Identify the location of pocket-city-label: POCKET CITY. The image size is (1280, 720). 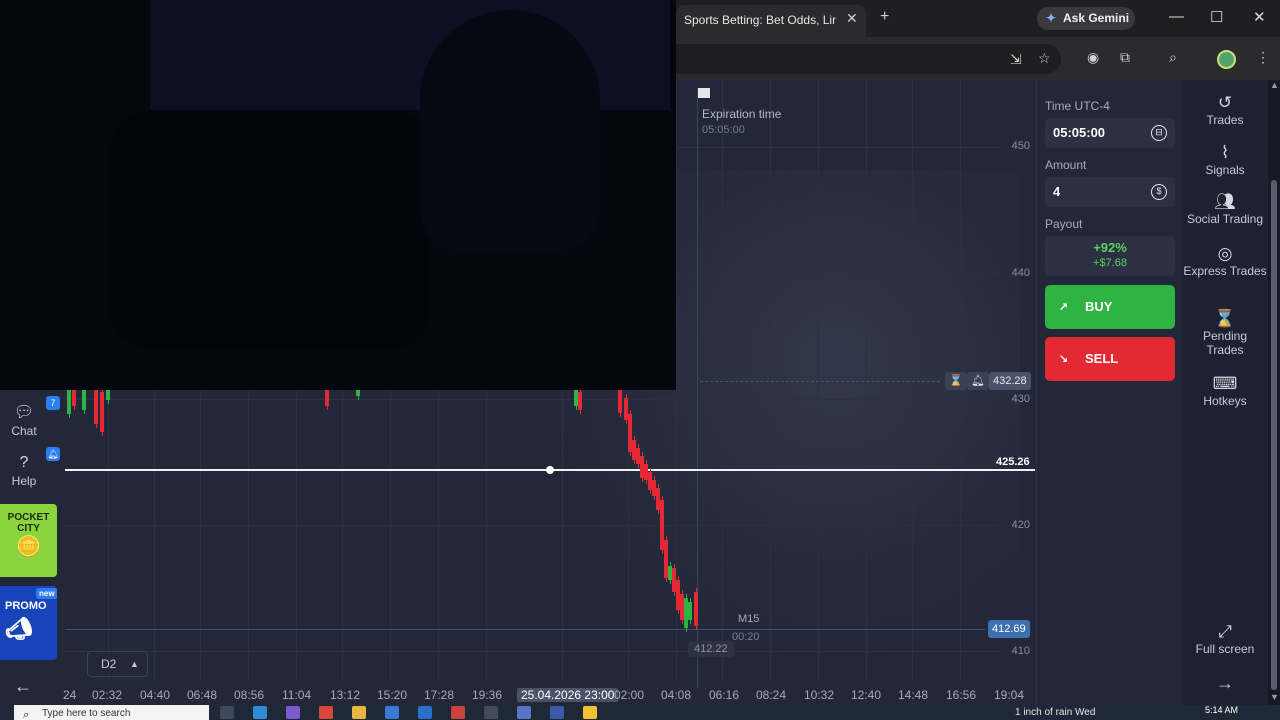
(28, 523).